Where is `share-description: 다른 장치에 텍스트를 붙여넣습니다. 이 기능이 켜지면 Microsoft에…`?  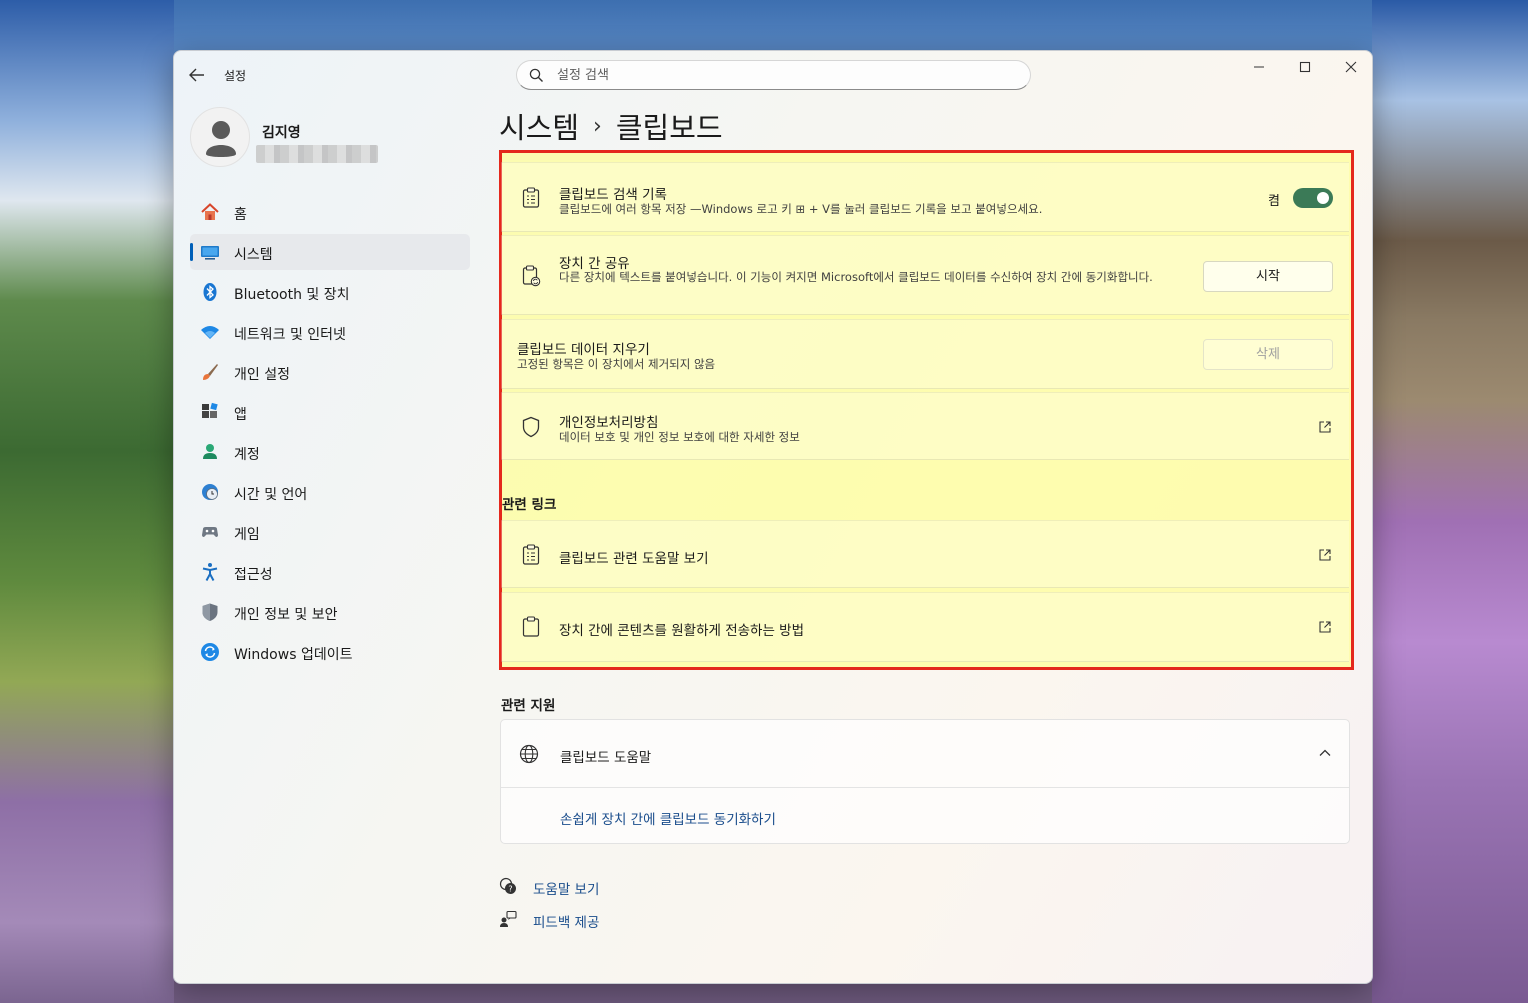
share-description: 다른 장치에 텍스트를 붙여넣습니다. 이 기능이 켜지면 Microsoft에… is located at coordinates (856, 277).